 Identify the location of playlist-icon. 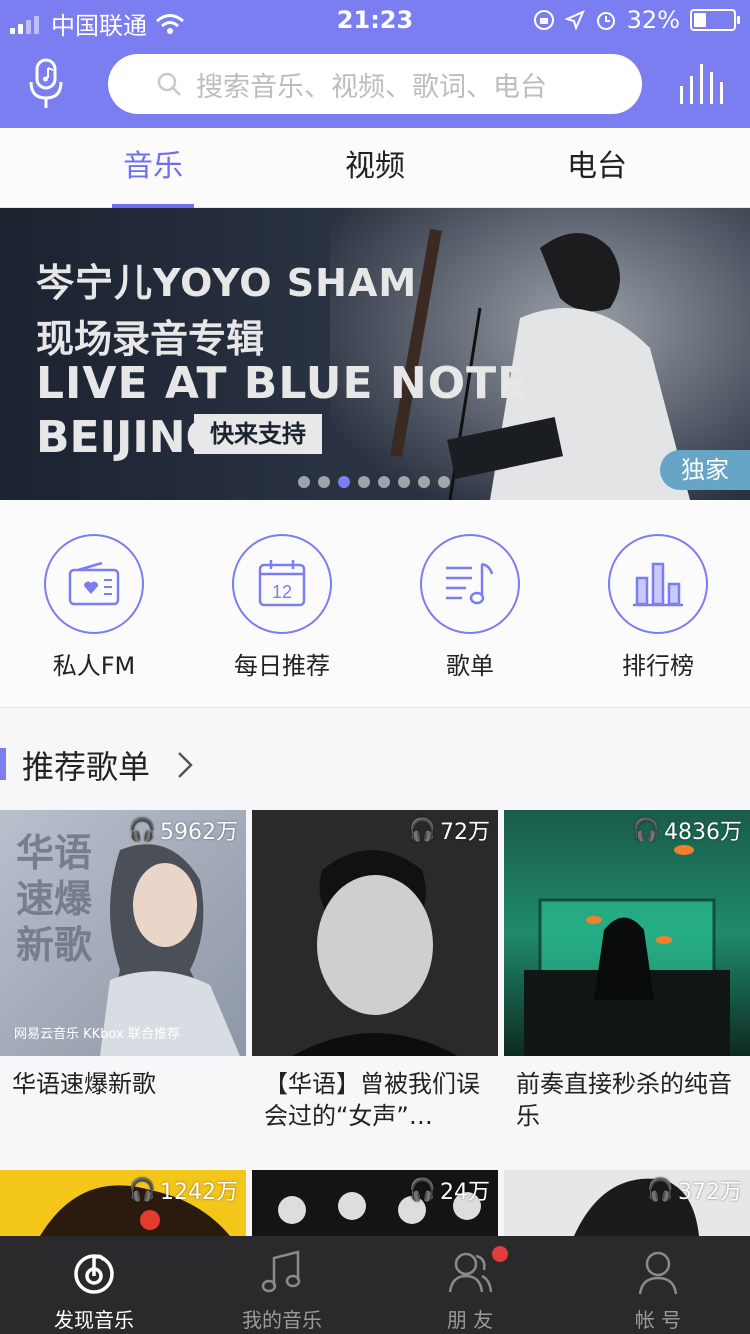
(470, 583).